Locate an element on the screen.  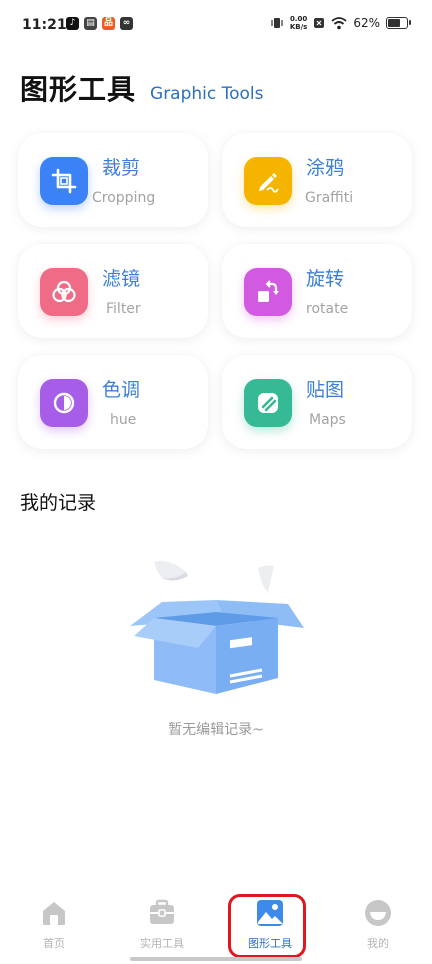
tiktok-icon: ♪ is located at coordinates (72, 23).